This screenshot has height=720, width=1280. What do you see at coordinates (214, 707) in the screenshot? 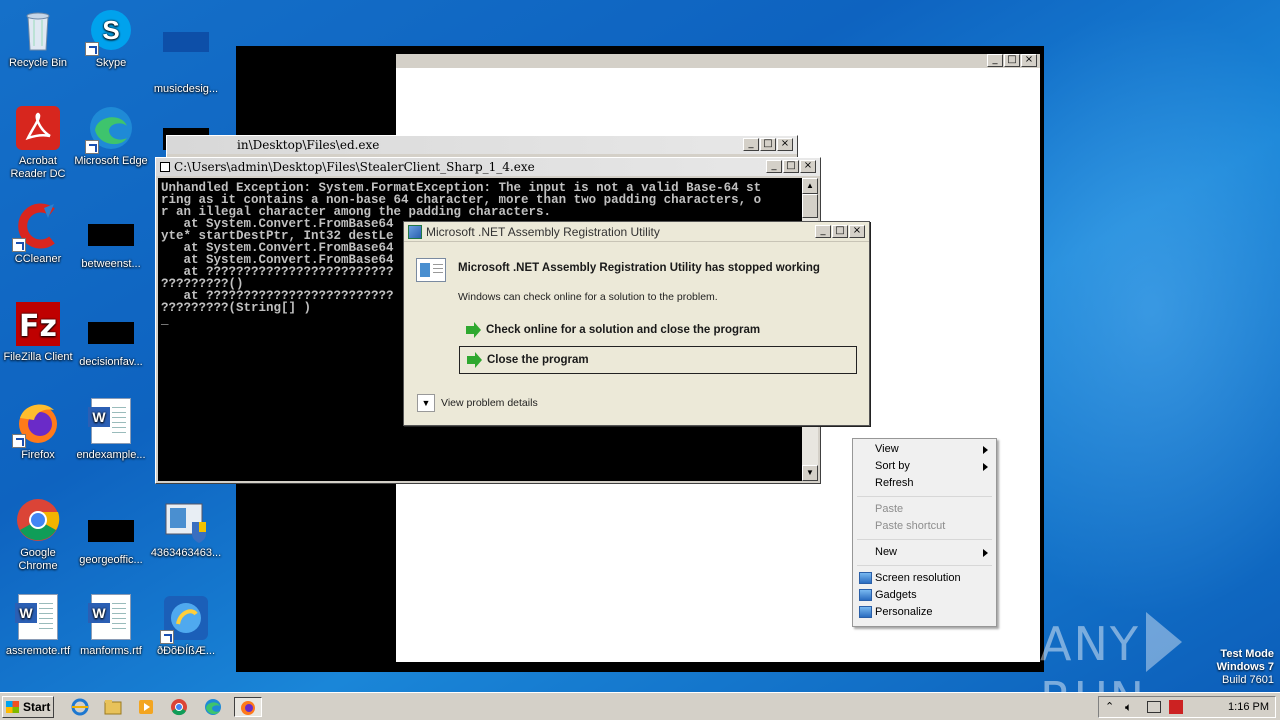
I see `taskbar-edge-icon` at bounding box center [214, 707].